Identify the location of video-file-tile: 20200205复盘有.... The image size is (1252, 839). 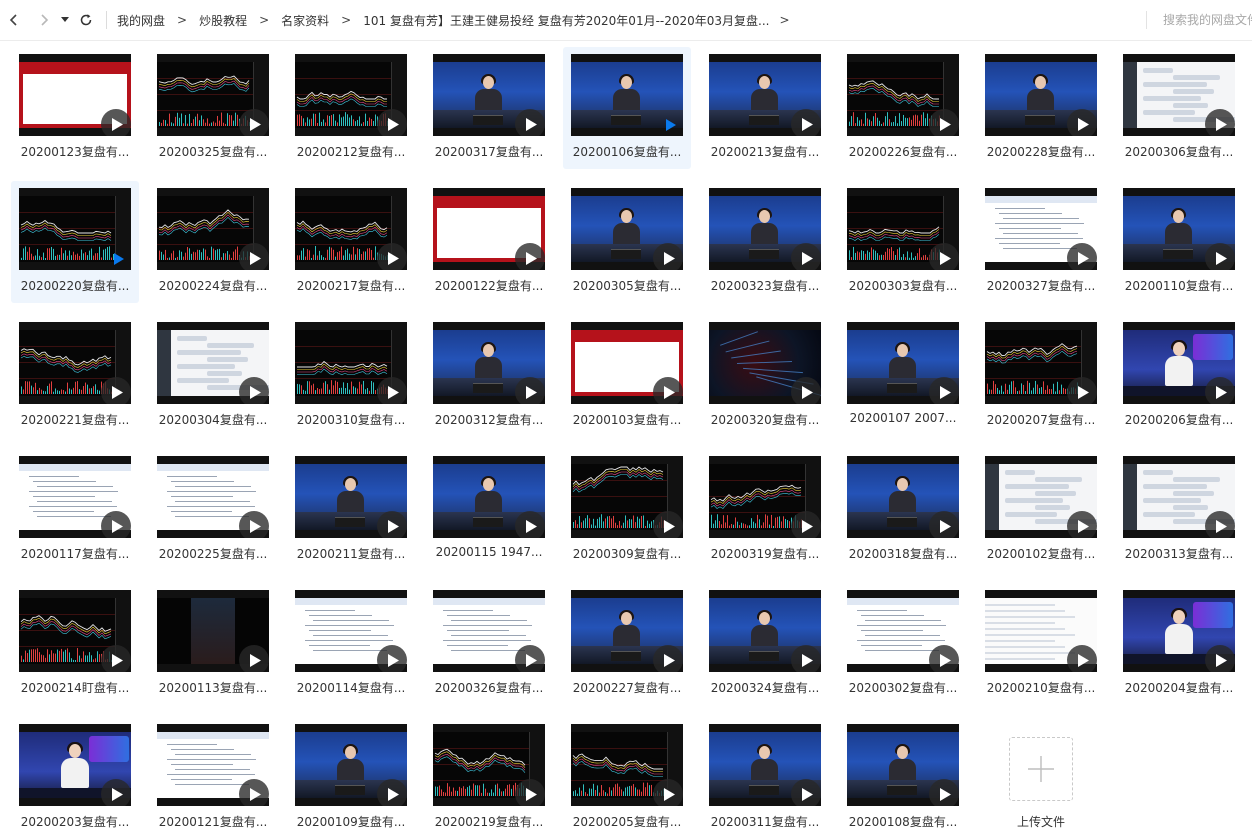
(627, 778).